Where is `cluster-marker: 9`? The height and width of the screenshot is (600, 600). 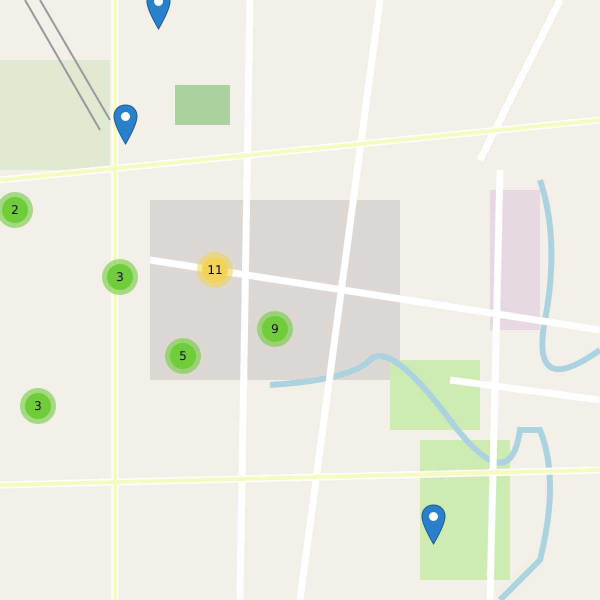 cluster-marker: 9 is located at coordinates (275, 329).